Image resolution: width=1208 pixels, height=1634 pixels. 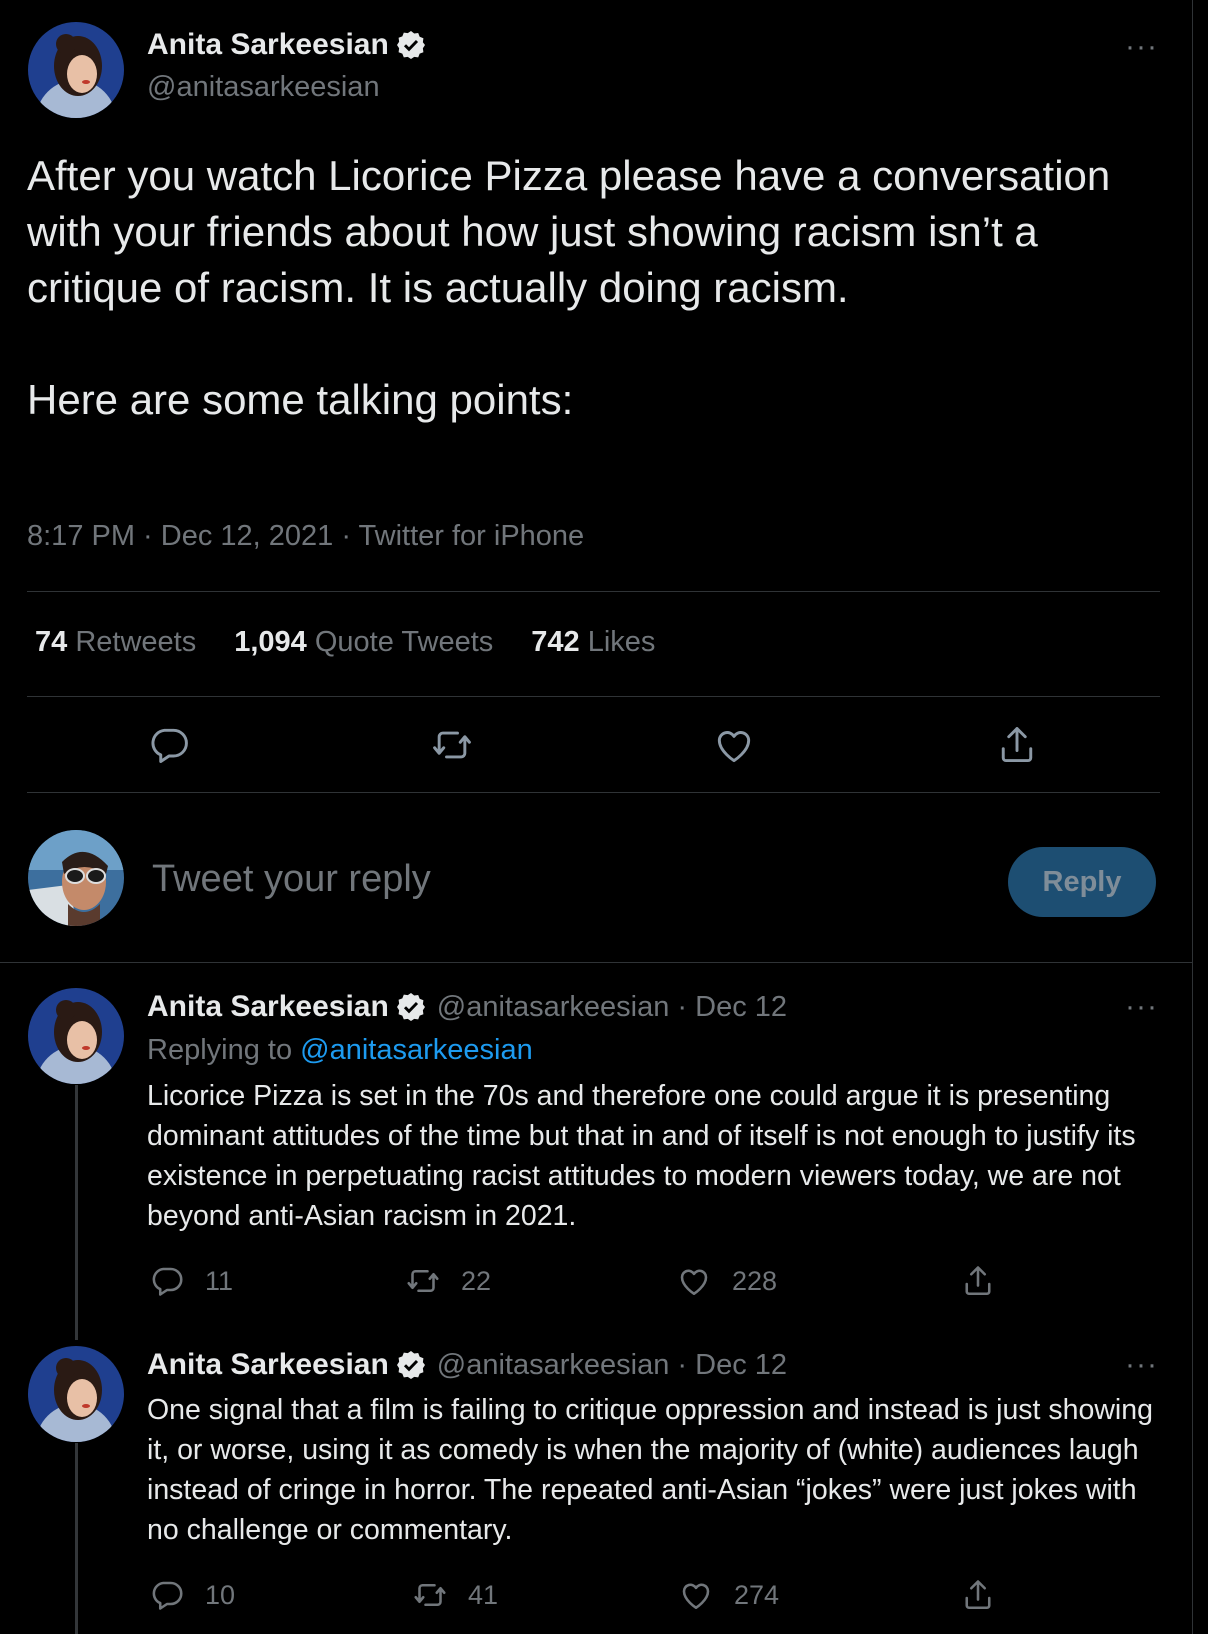 I want to click on reply-count: 10, so click(x=220, y=1594).